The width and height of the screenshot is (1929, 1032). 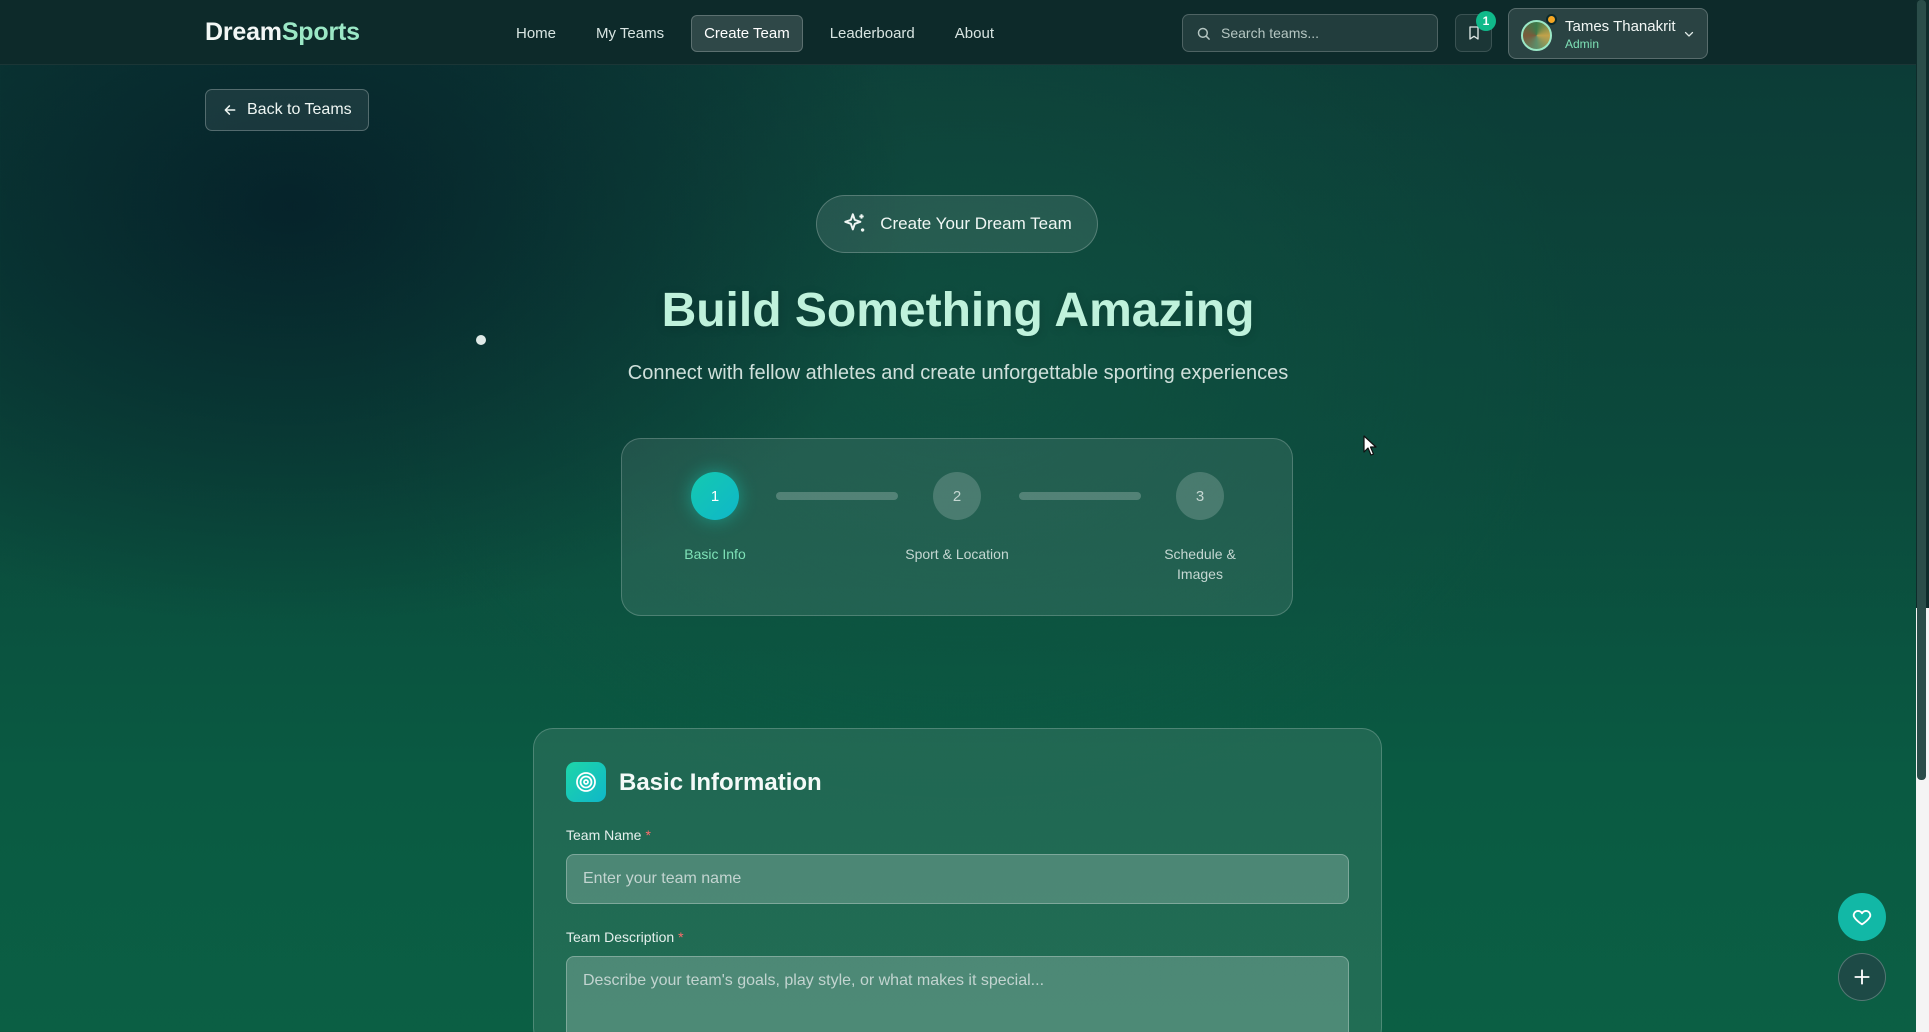 I want to click on chevron-down-icon, so click(x=1689, y=34).